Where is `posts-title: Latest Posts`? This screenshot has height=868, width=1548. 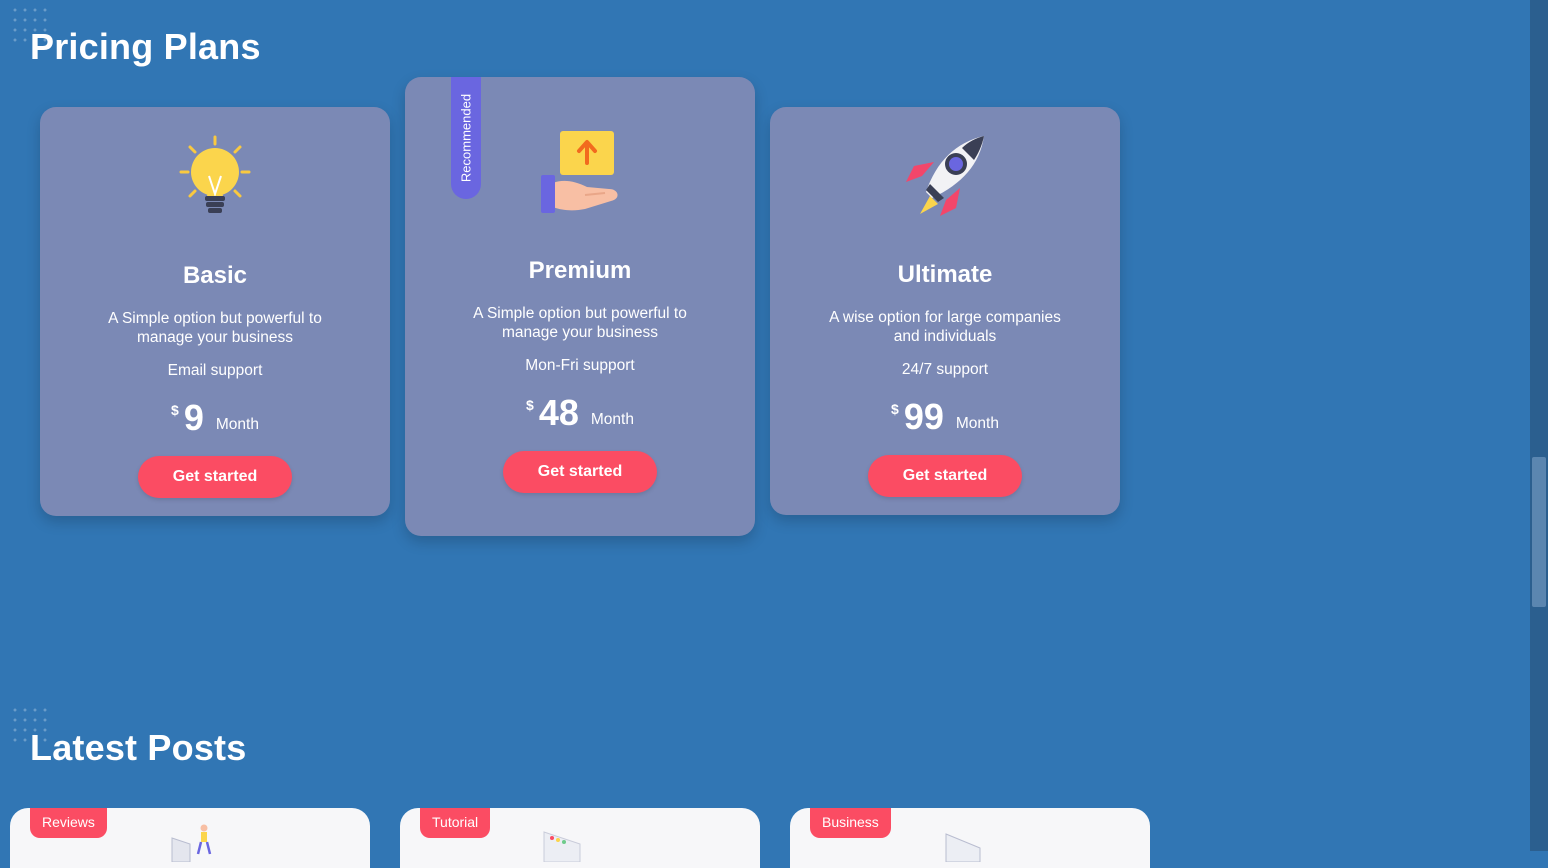
posts-title: Latest Posts is located at coordinates (138, 747).